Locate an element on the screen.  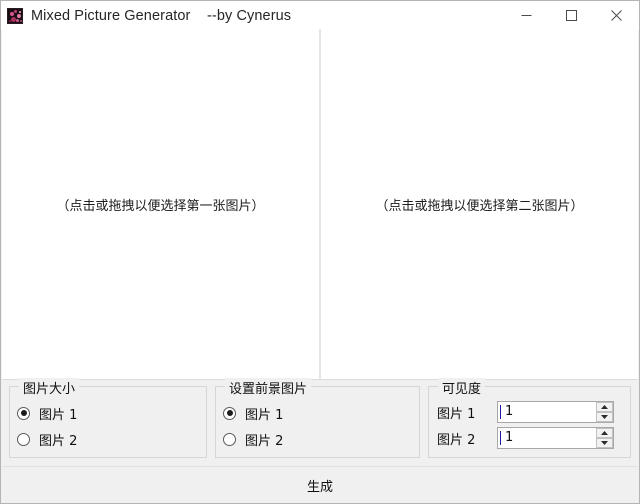
group-image-size-title: 图片大小 is located at coordinates (49, 387).